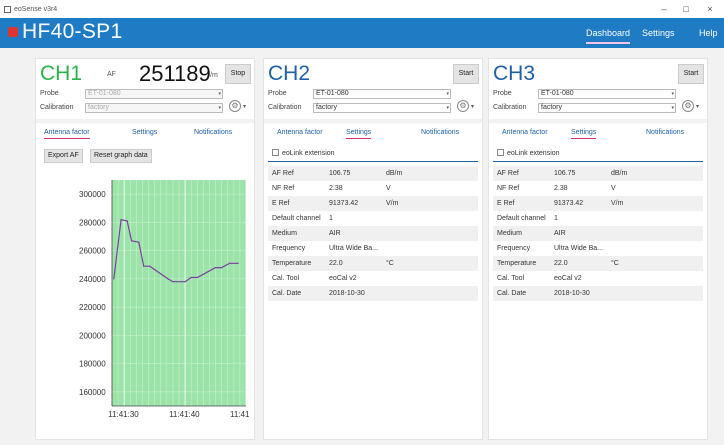 The width and height of the screenshot is (724, 445). Describe the element at coordinates (289, 248) in the screenshot. I see `settings-key: Frequency` at that location.